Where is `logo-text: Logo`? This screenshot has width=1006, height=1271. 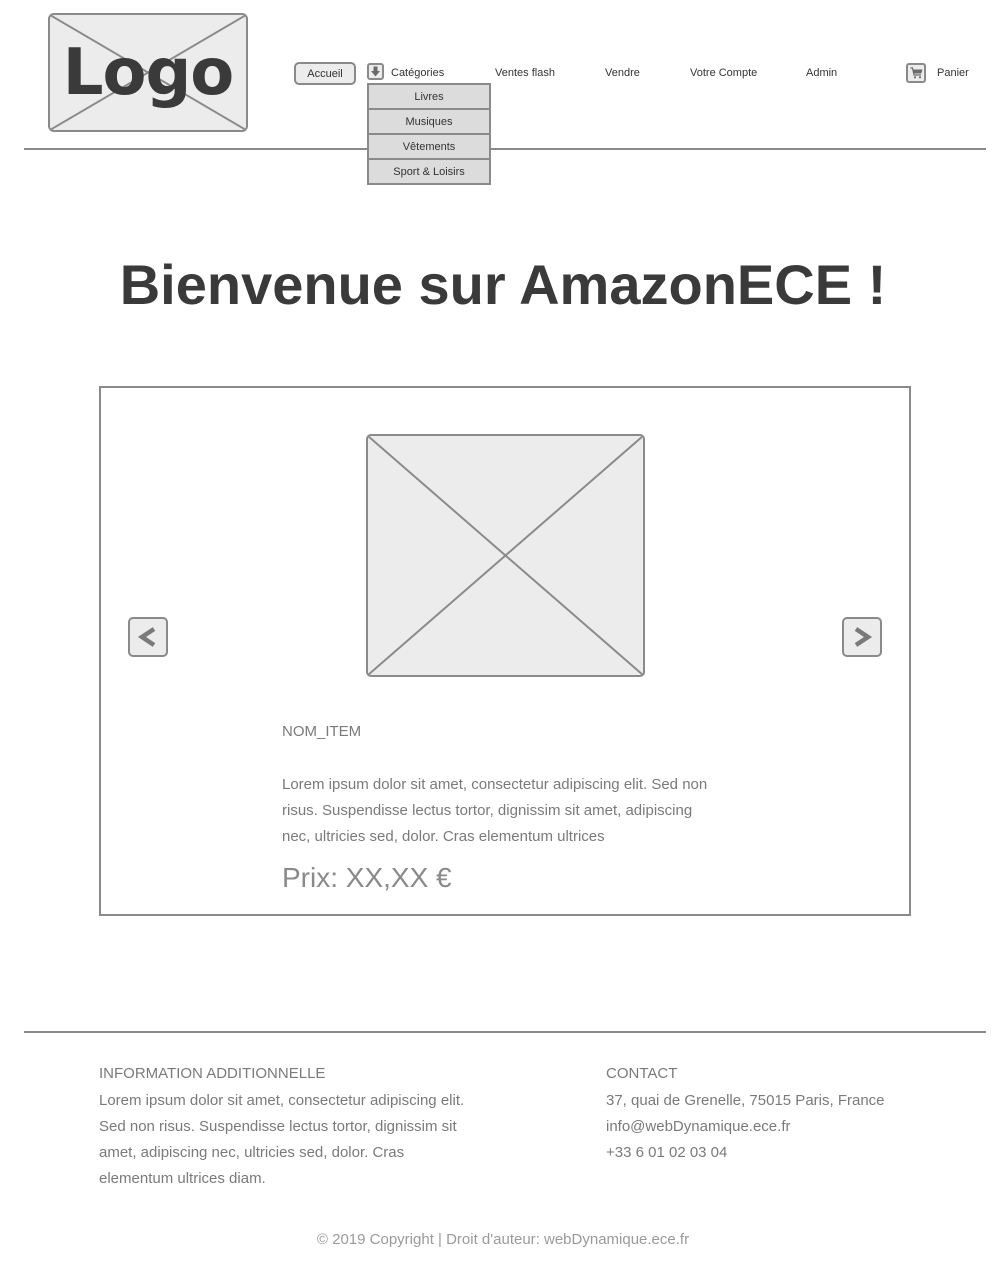 logo-text: Logo is located at coordinates (148, 72).